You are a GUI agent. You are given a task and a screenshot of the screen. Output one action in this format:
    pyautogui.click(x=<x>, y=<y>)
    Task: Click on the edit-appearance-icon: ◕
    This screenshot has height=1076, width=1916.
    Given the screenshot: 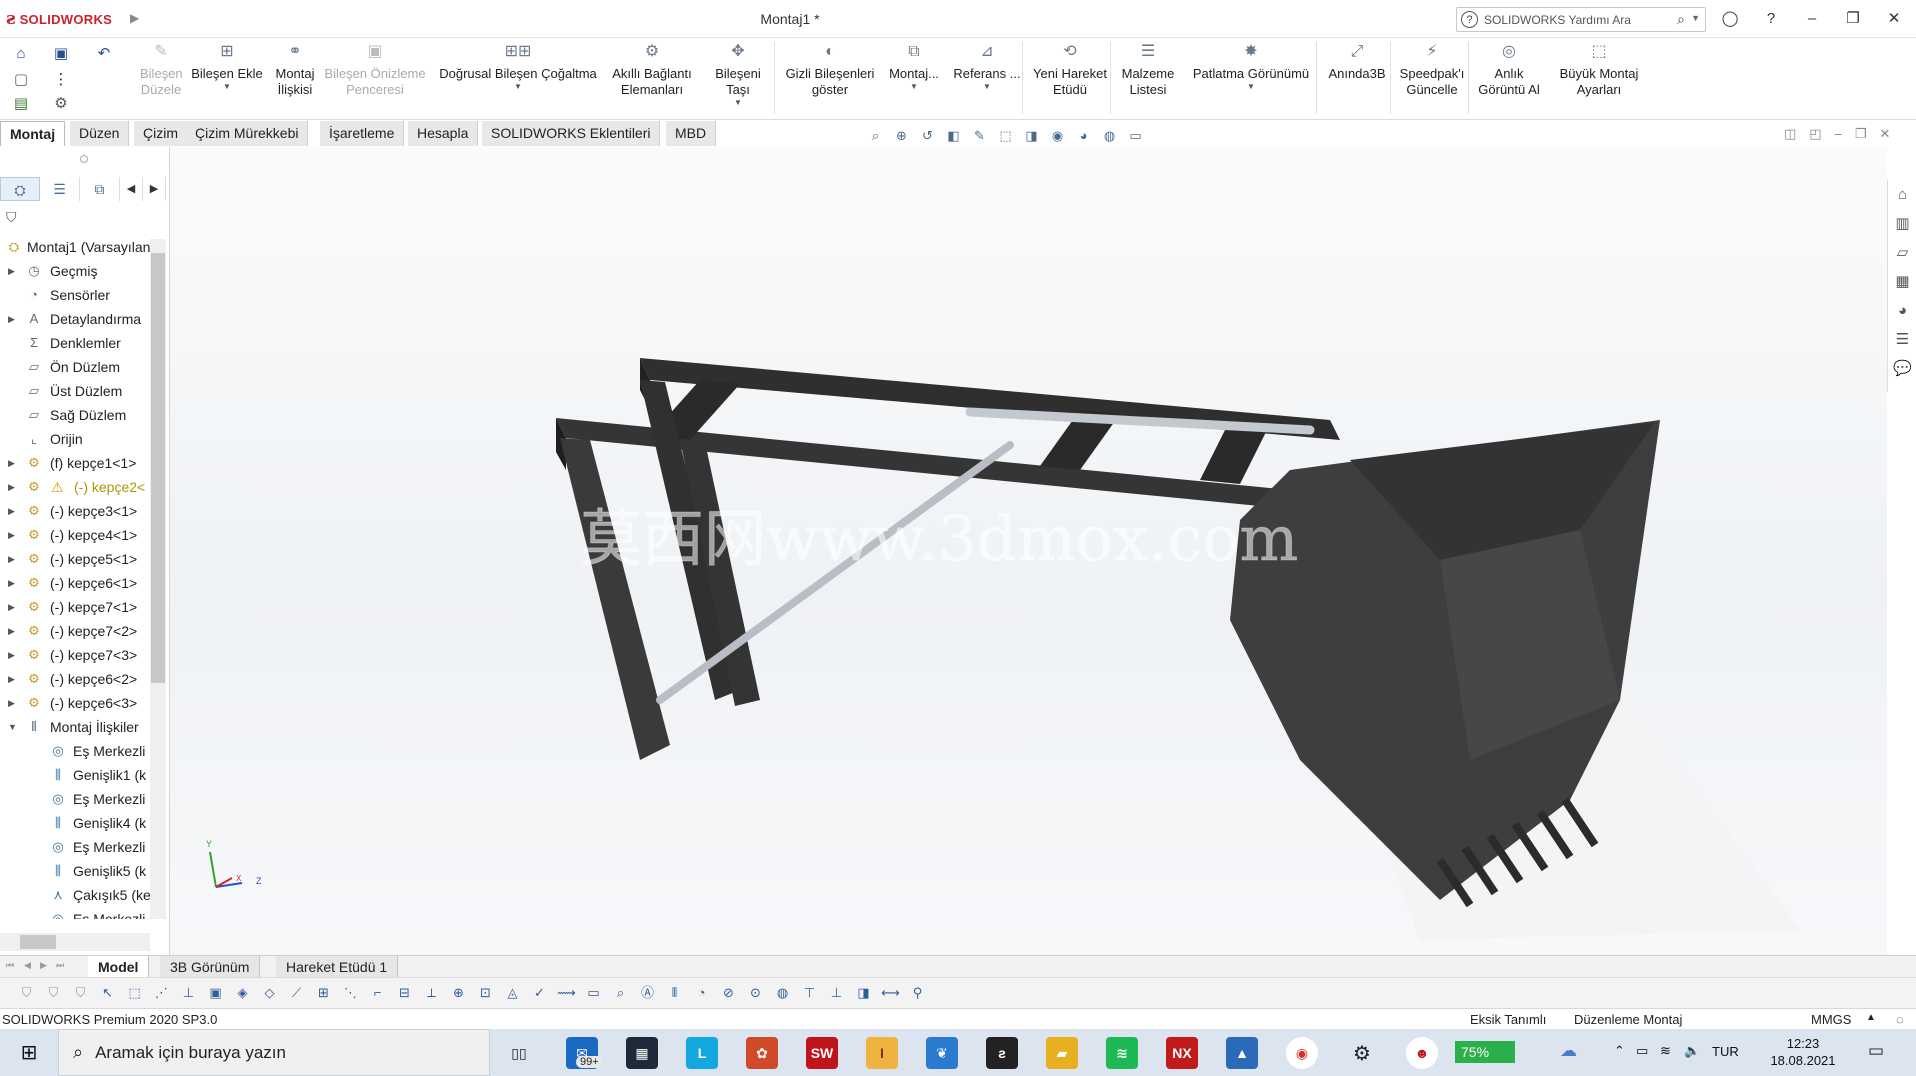 What is the action you would take?
    pyautogui.click(x=1083, y=136)
    